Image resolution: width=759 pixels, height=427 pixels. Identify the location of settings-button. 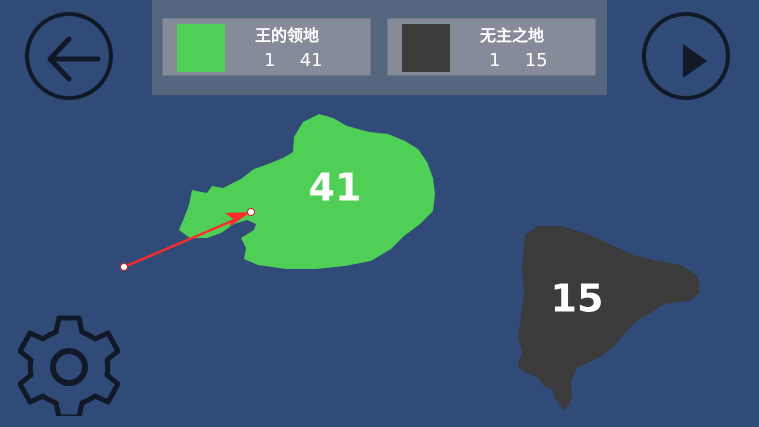
(69, 367).